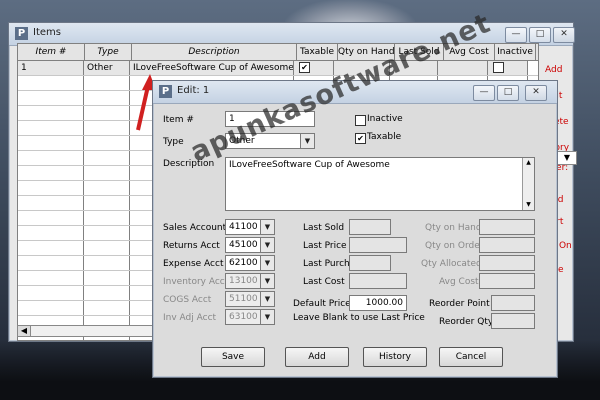  I want to click on scroll-up-icon: ▲, so click(528, 163).